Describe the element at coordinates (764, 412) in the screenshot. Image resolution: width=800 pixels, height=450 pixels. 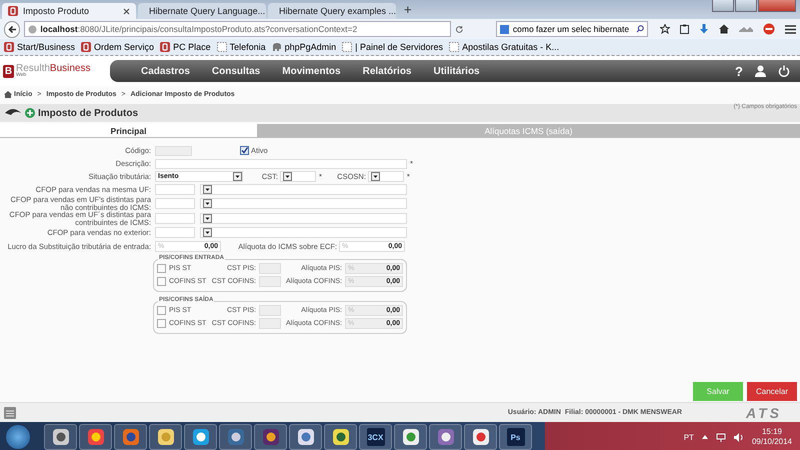
I see `company-logo: ATS` at that location.